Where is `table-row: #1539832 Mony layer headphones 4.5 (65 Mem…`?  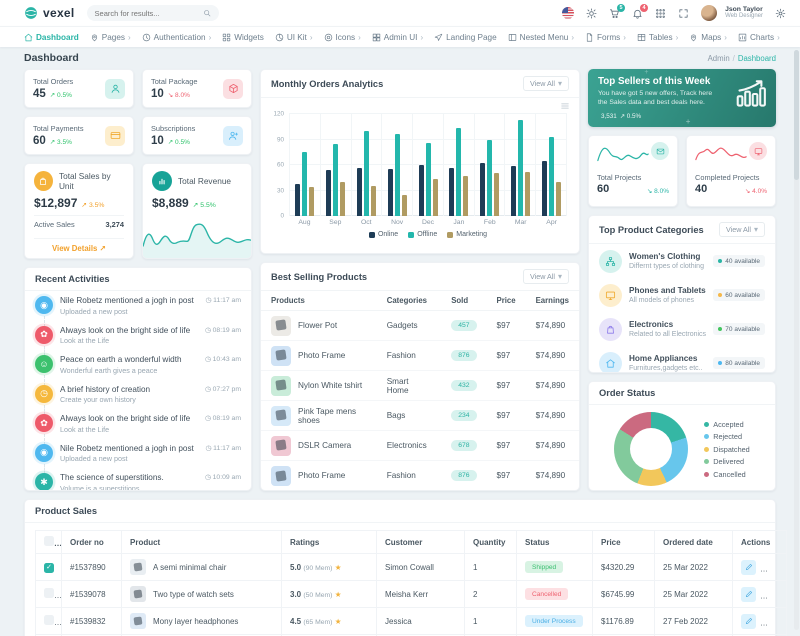
table-row: #1539832 Mony layer headphones 4.5 (65 Mem… is located at coordinates (411, 621).